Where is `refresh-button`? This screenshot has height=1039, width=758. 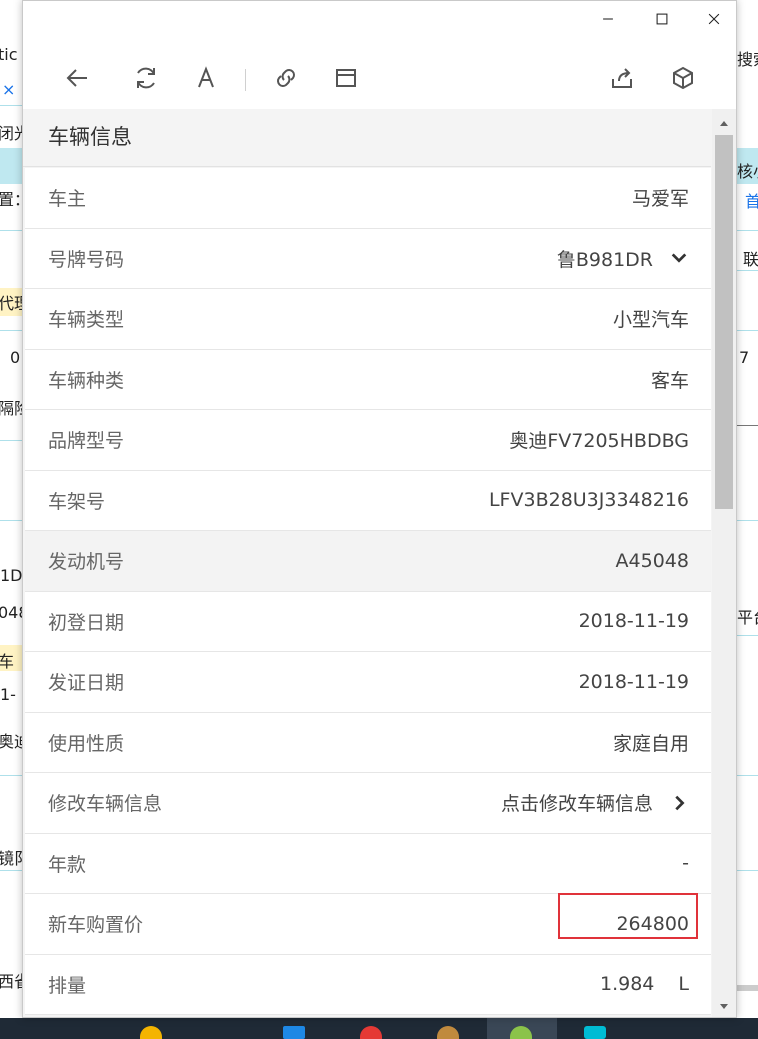
refresh-button is located at coordinates (146, 78).